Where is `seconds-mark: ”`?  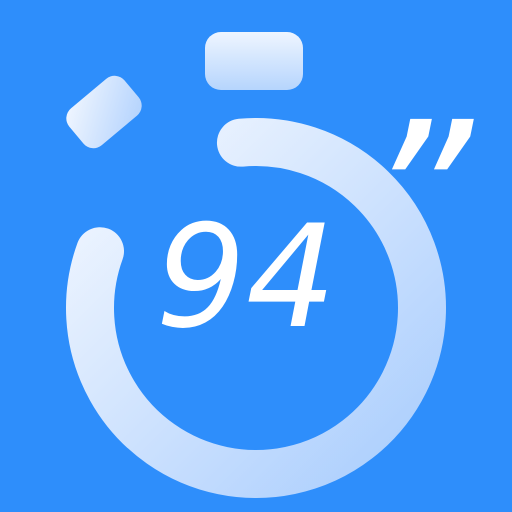
seconds-mark: ” is located at coordinates (419, 199).